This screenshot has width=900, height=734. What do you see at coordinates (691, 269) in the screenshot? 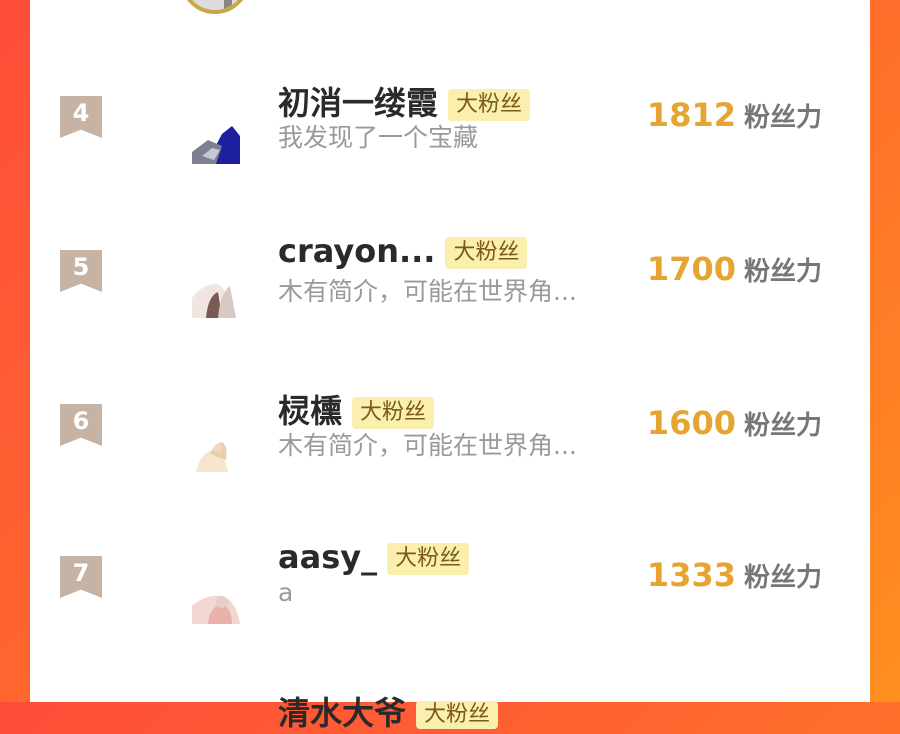
I see `score-value: 1700` at bounding box center [691, 269].